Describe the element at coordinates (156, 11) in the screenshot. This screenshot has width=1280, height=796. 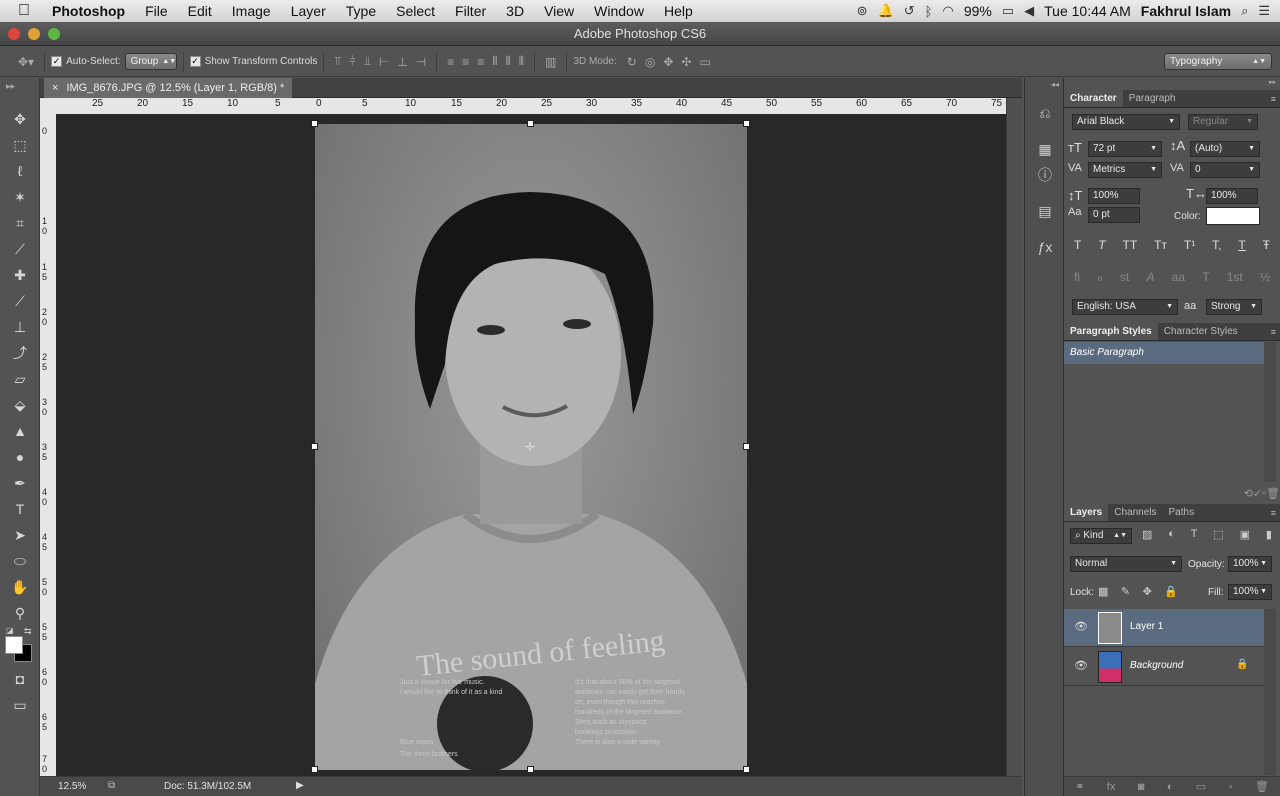
I see `menu-file: File` at that location.